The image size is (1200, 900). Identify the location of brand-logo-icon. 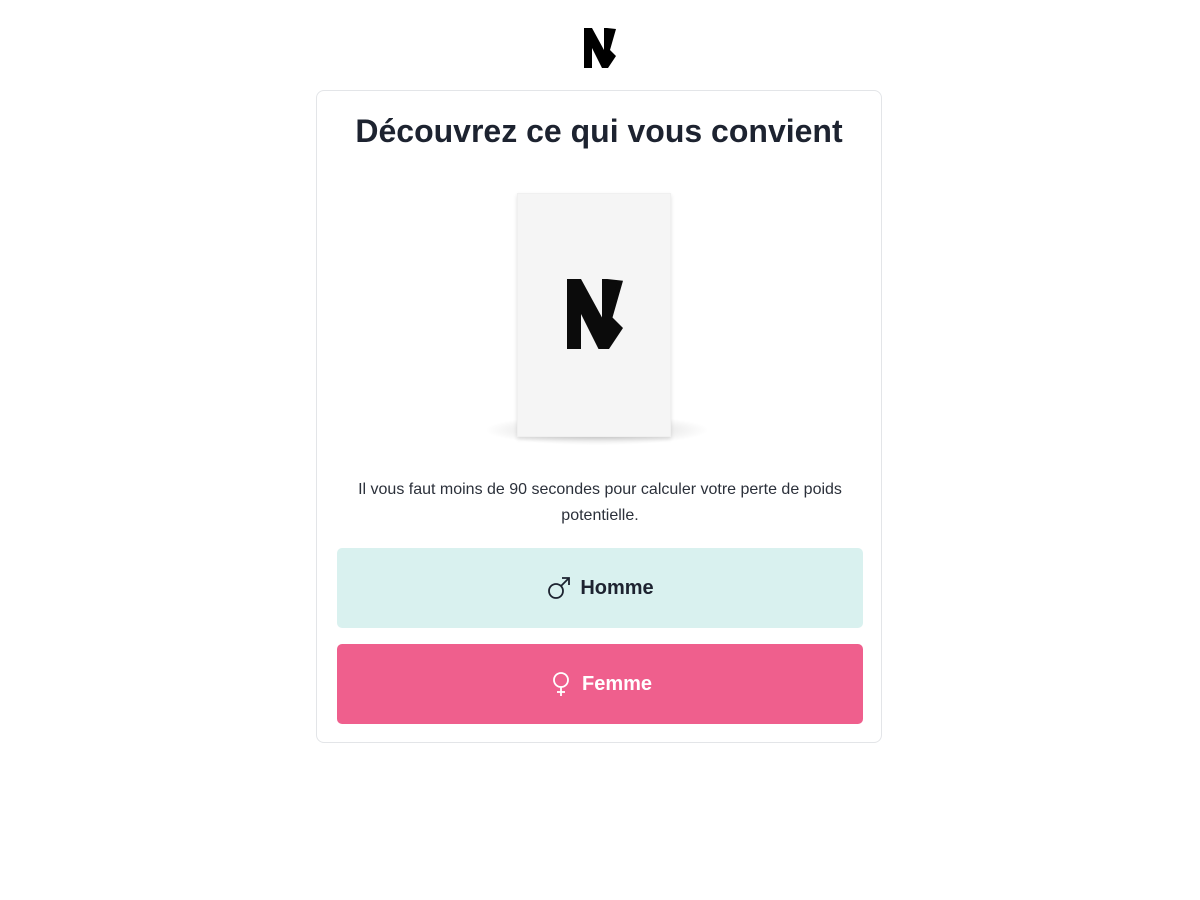
(600, 48).